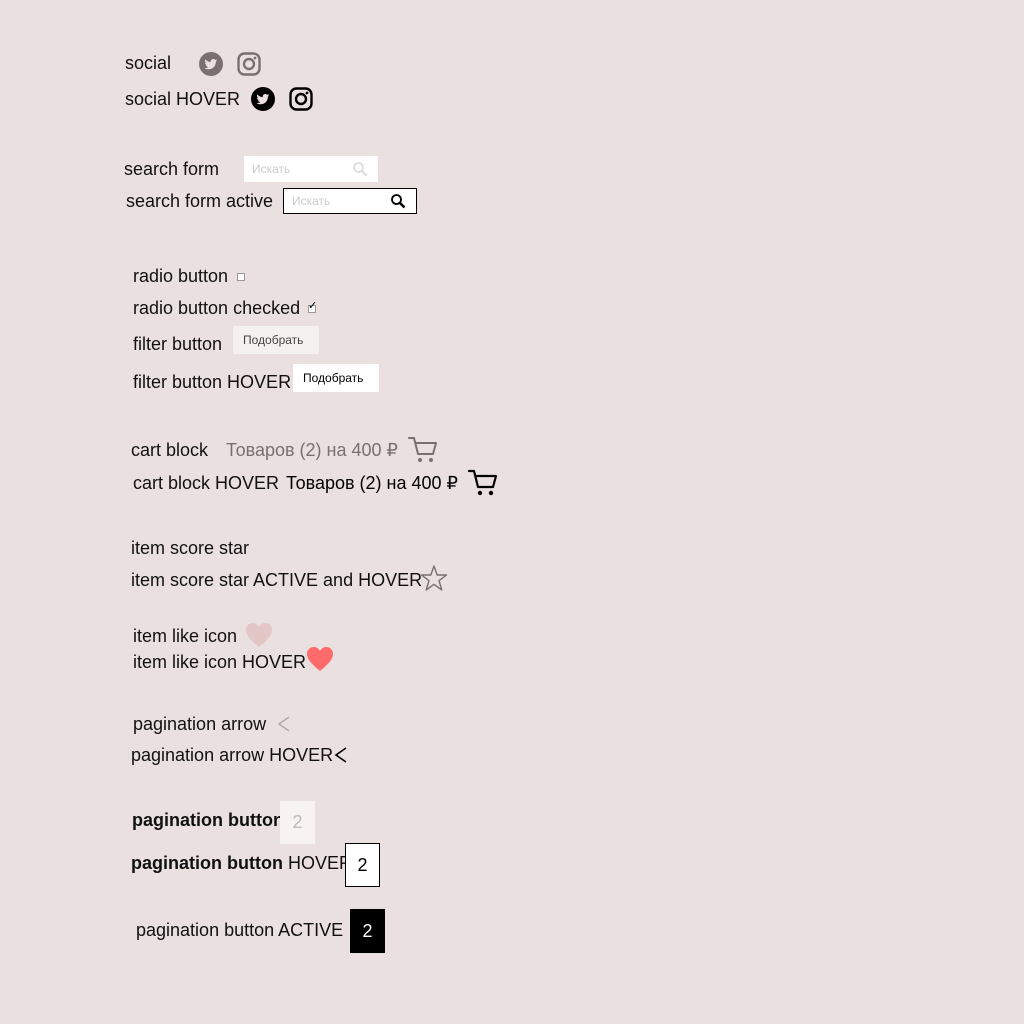  I want to click on pagination-arrow-label: pagination arrow, so click(200, 724).